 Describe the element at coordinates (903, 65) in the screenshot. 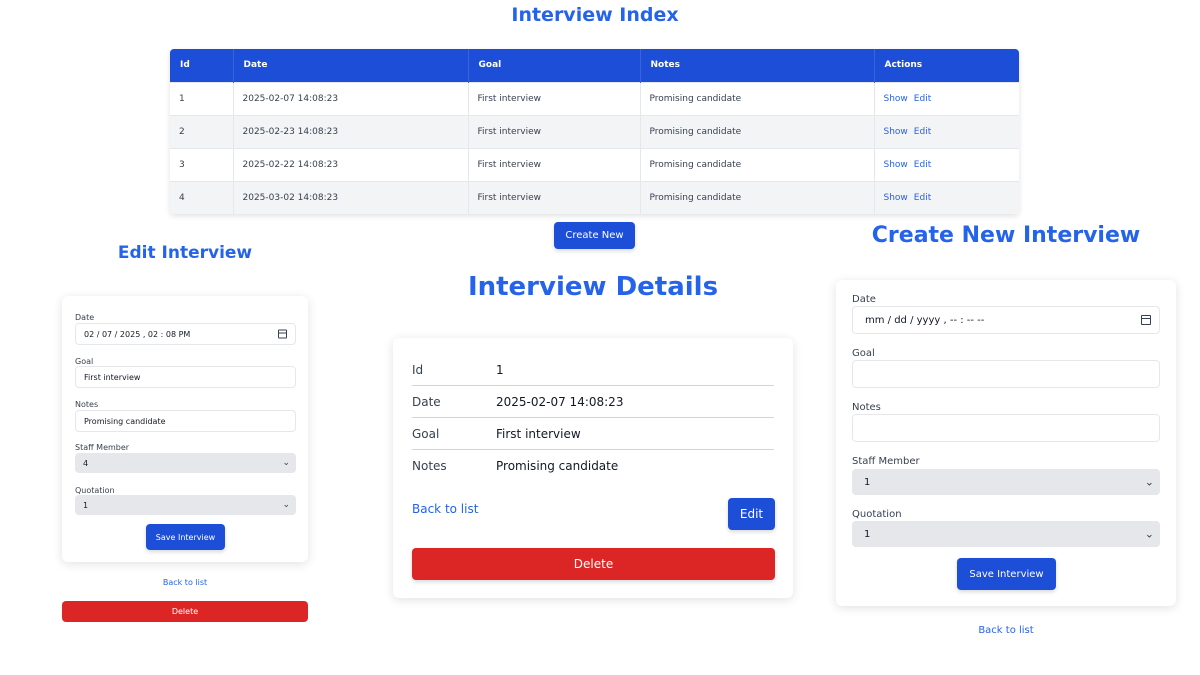

I see `column-header-actions: Actions` at that location.